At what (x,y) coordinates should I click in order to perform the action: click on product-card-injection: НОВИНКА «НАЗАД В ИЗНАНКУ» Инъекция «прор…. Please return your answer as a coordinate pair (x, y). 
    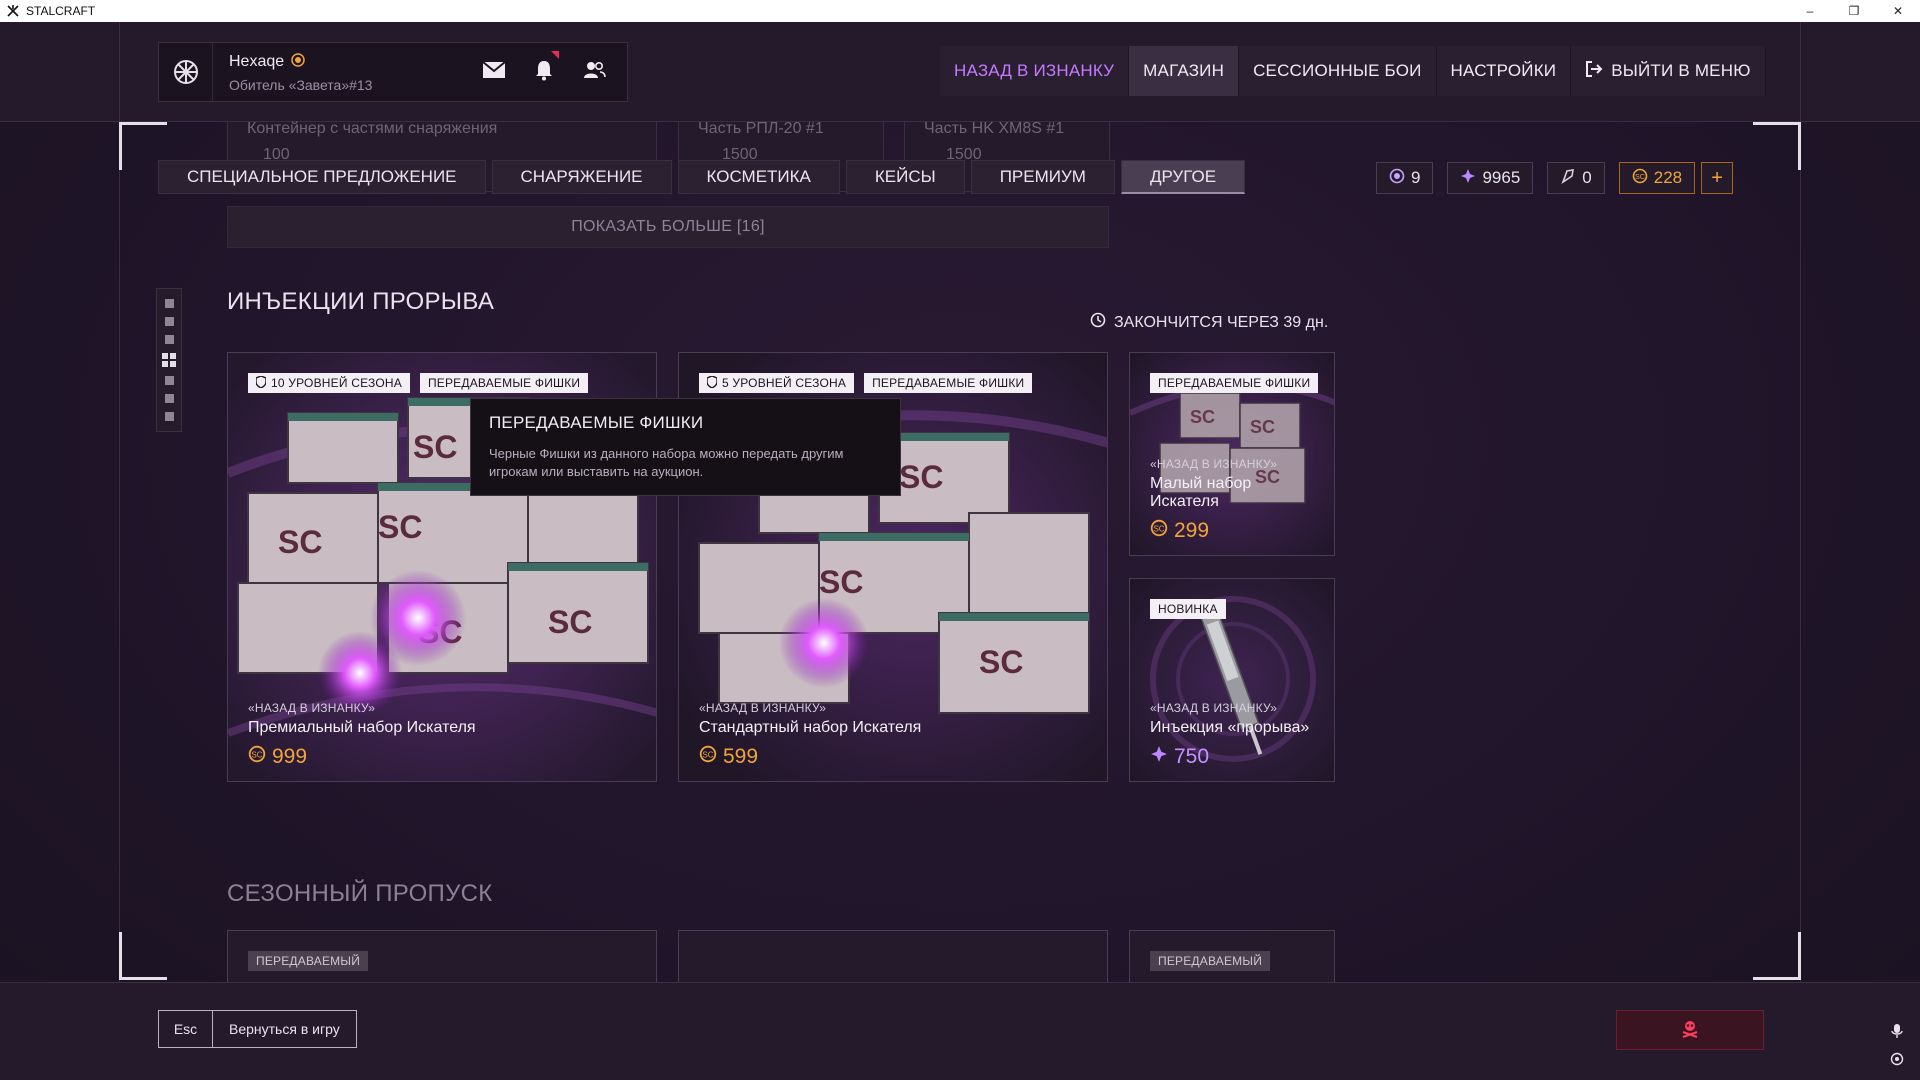
    Looking at the image, I should click on (1232, 680).